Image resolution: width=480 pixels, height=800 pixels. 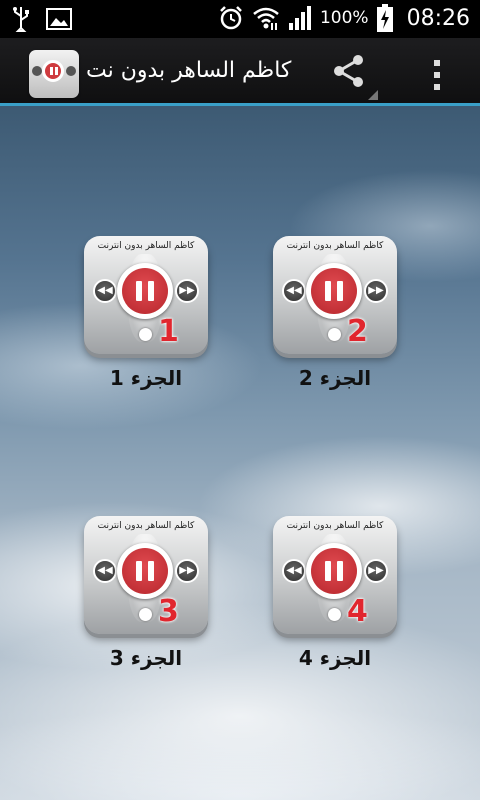 What do you see at coordinates (384, 18) in the screenshot?
I see `battery-charging-icon` at bounding box center [384, 18].